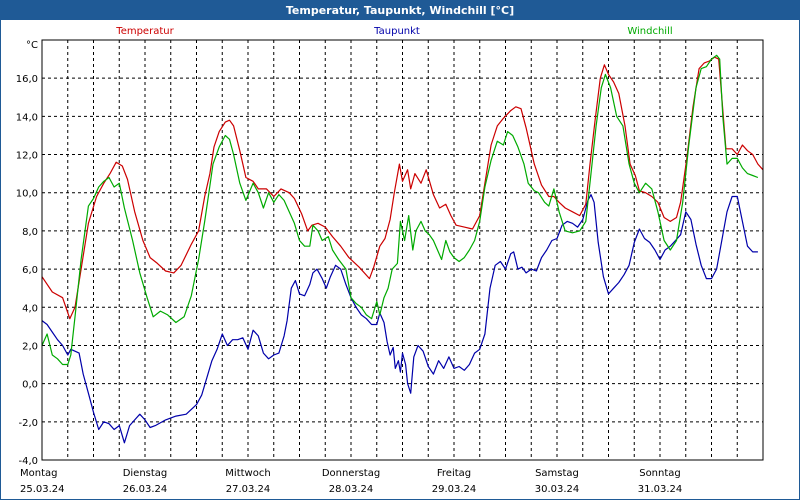  Describe the element at coordinates (30, 346) in the screenshot. I see `y-tick-label: 2,0` at that location.